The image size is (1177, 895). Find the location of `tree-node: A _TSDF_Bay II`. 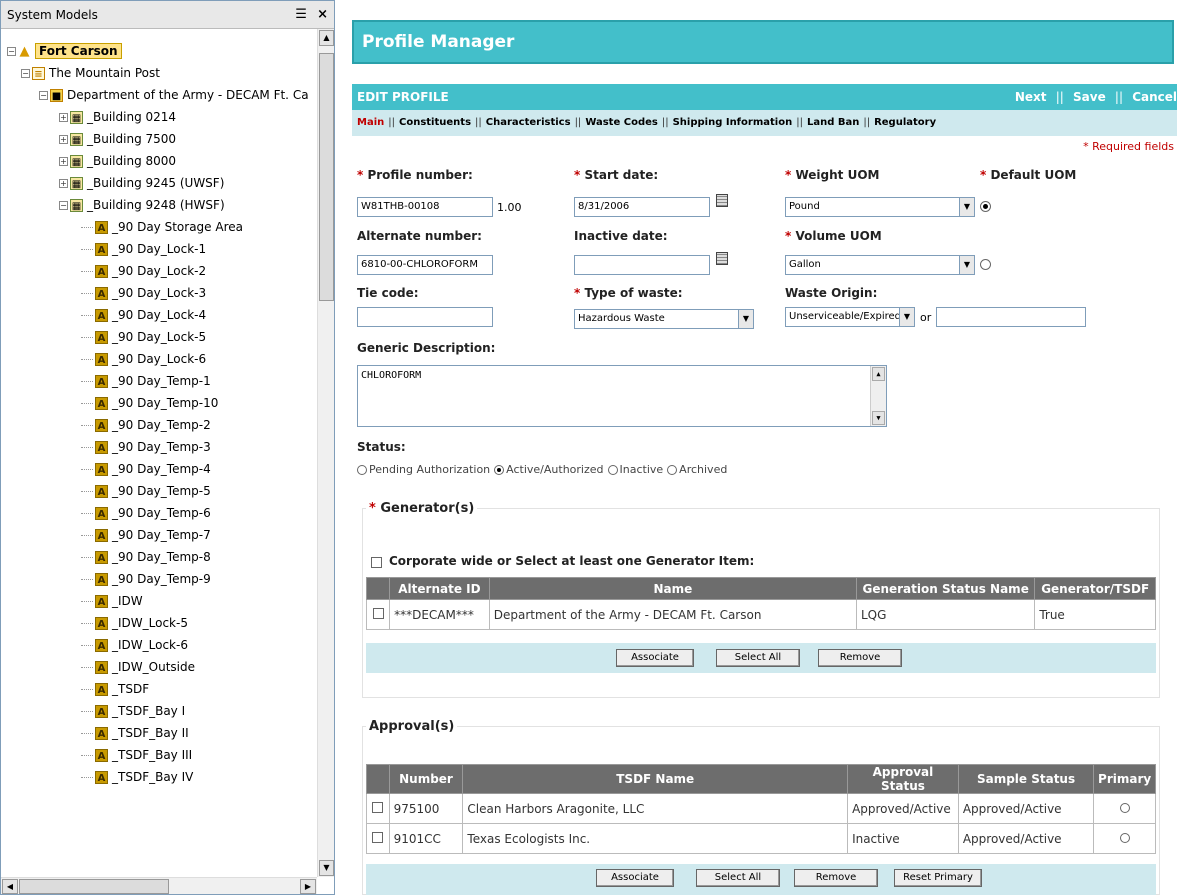

tree-node: A _TSDF_Bay II is located at coordinates (135, 733).